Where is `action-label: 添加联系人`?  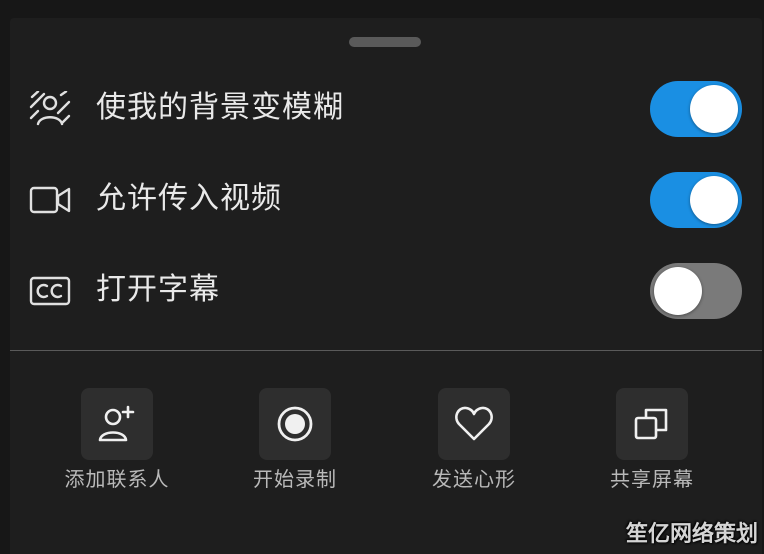
action-label: 添加联系人 is located at coordinates (117, 479).